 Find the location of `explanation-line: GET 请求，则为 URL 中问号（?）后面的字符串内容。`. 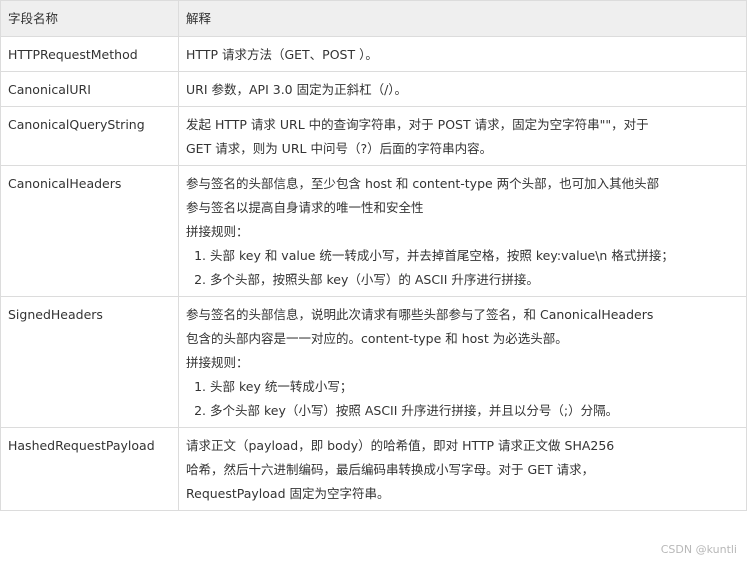

explanation-line: GET 请求，则为 URL 中问号（?）后面的字符串内容。 is located at coordinates (339, 148).